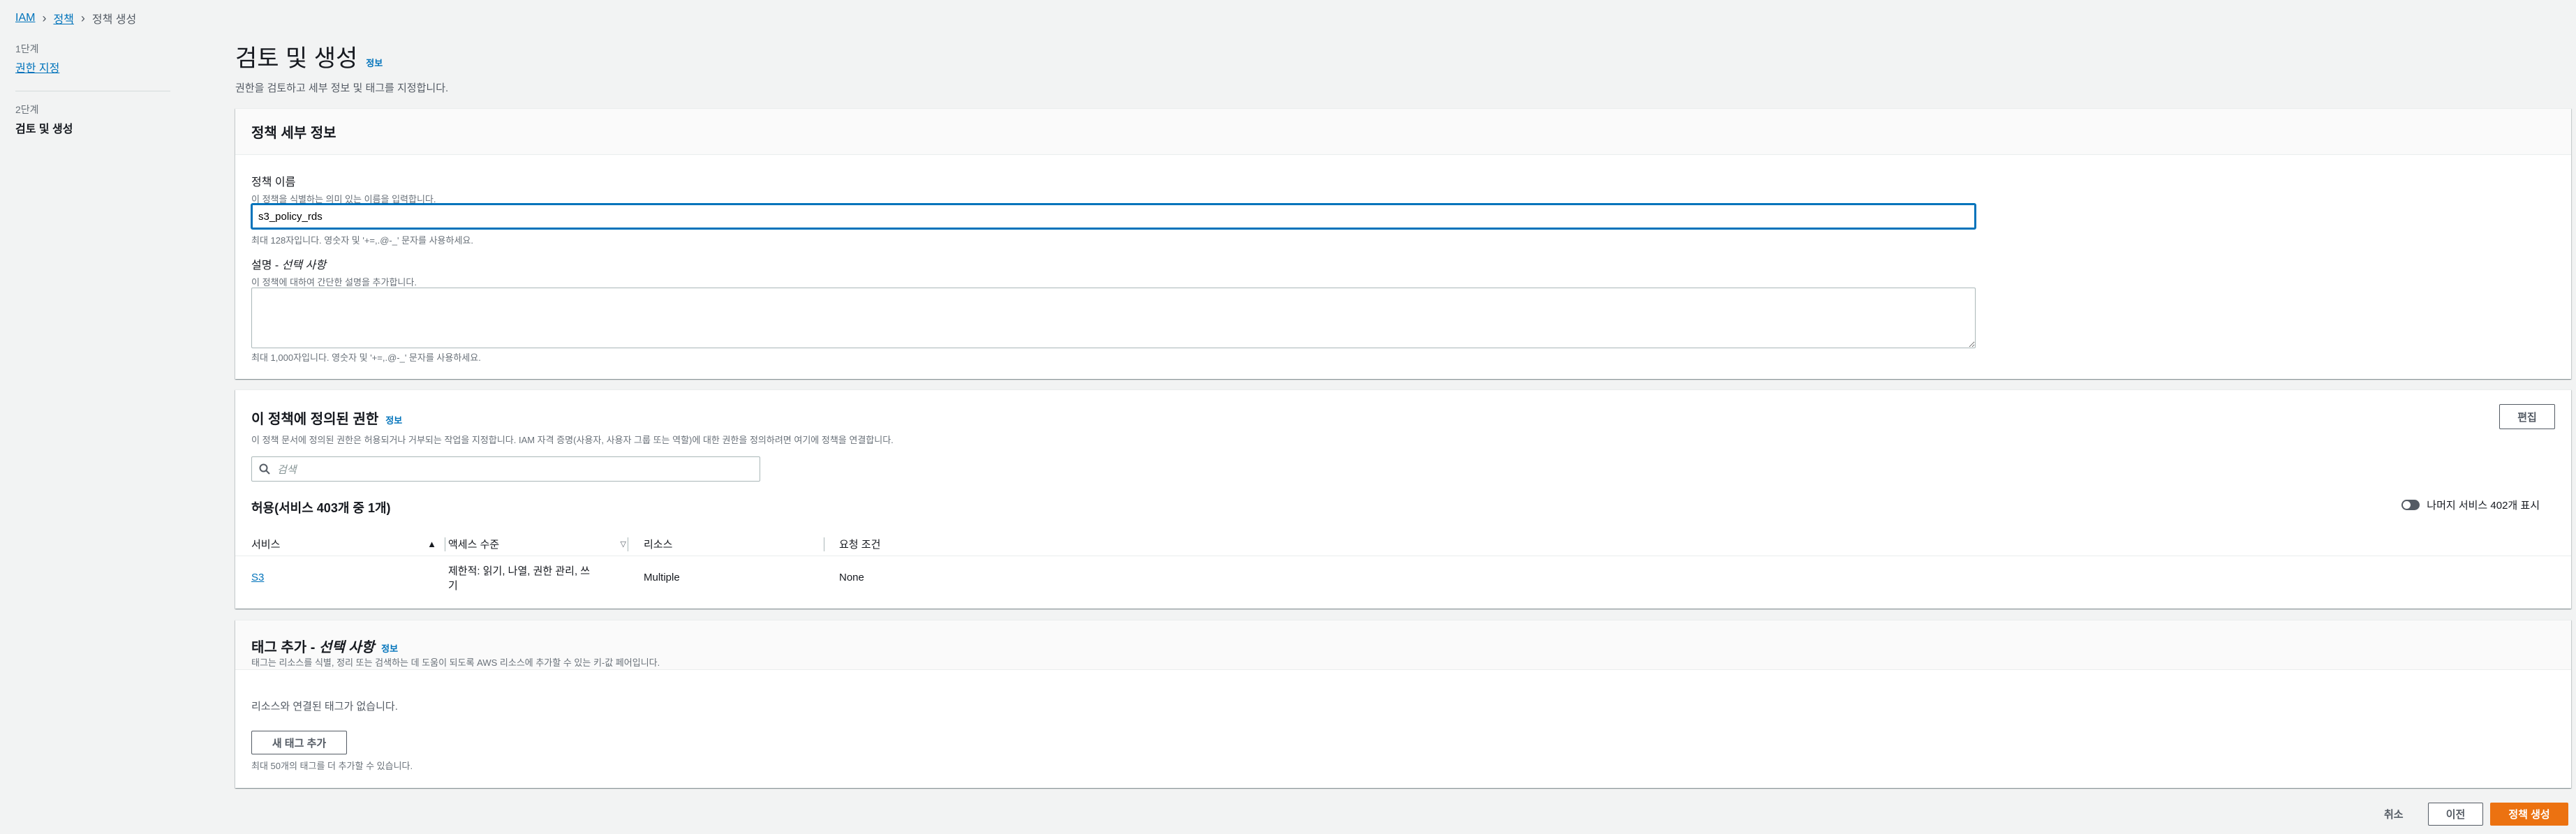 The width and height of the screenshot is (2576, 834). What do you see at coordinates (285, 647) in the screenshot?
I see `tags-title: 태그 추가 -` at bounding box center [285, 647].